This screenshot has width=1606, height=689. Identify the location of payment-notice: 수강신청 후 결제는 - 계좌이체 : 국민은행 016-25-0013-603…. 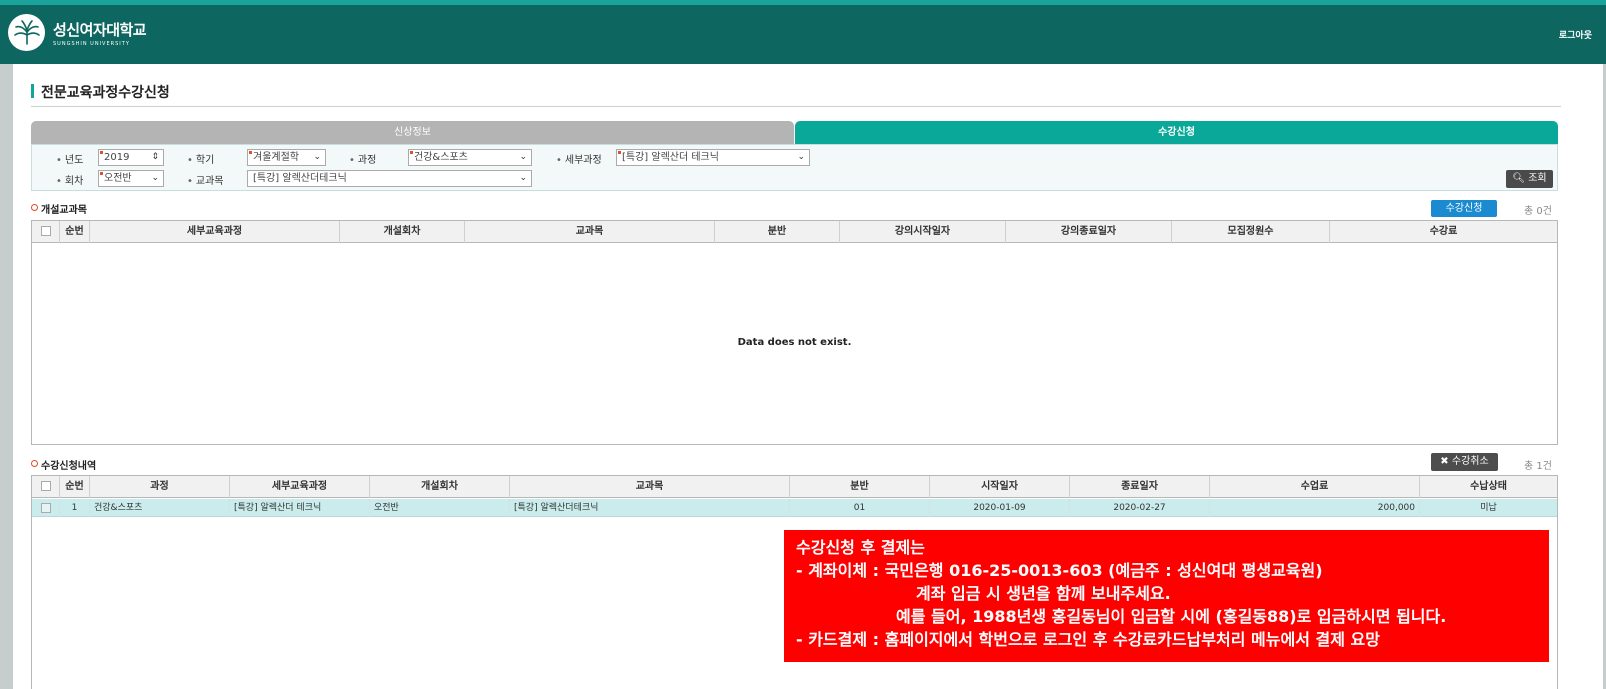
(1166, 596).